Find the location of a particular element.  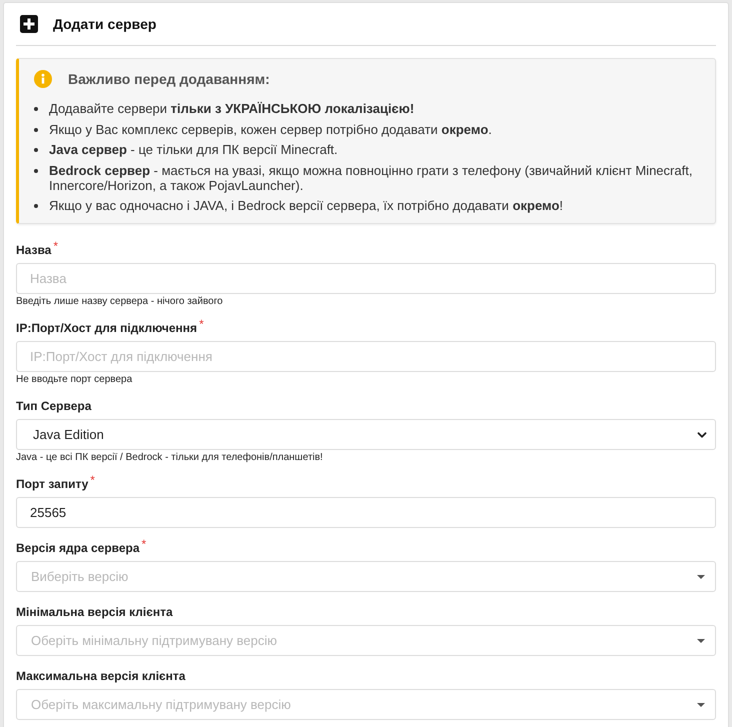

info-icon is located at coordinates (43, 79).